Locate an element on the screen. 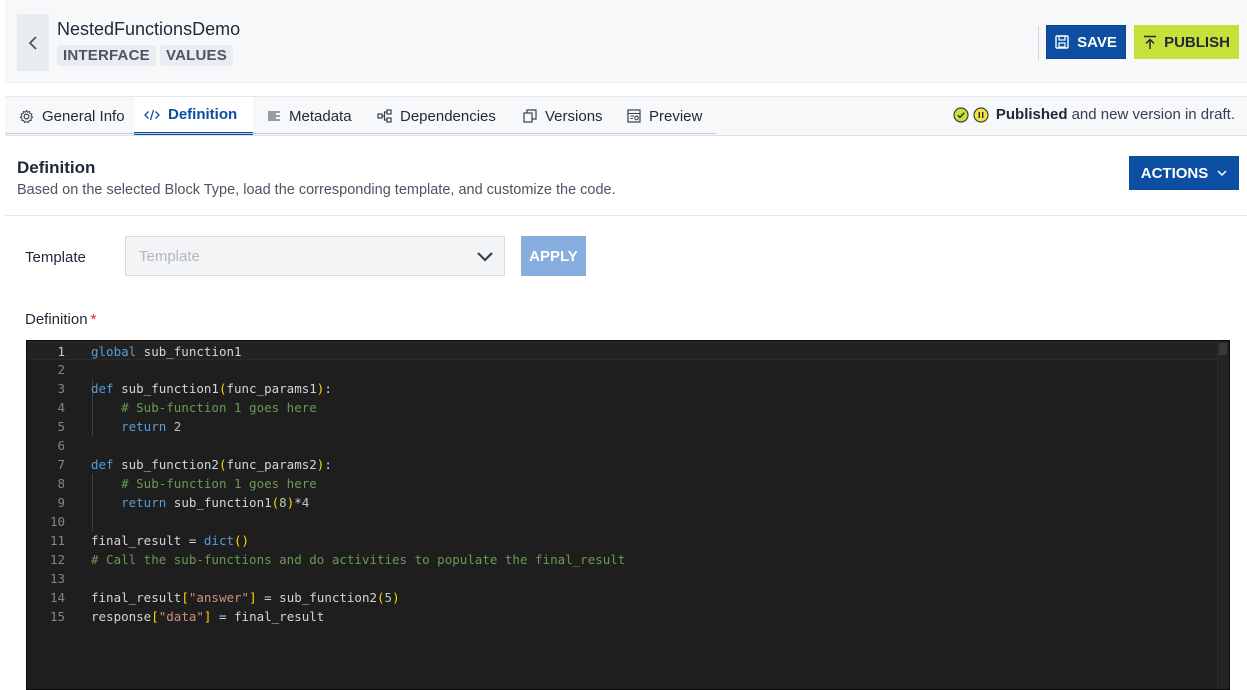  tab-underline is located at coordinates (360, 133).